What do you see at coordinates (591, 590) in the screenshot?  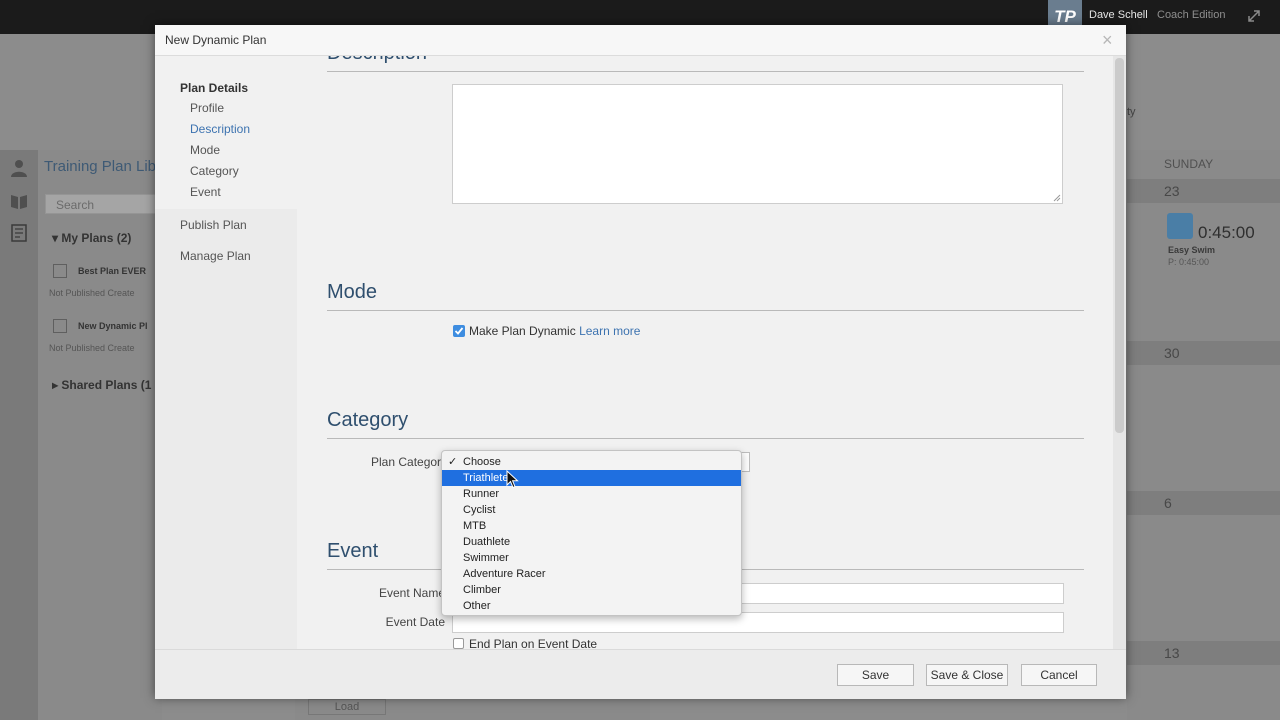 I see `dropdown-option-climber: Climber` at bounding box center [591, 590].